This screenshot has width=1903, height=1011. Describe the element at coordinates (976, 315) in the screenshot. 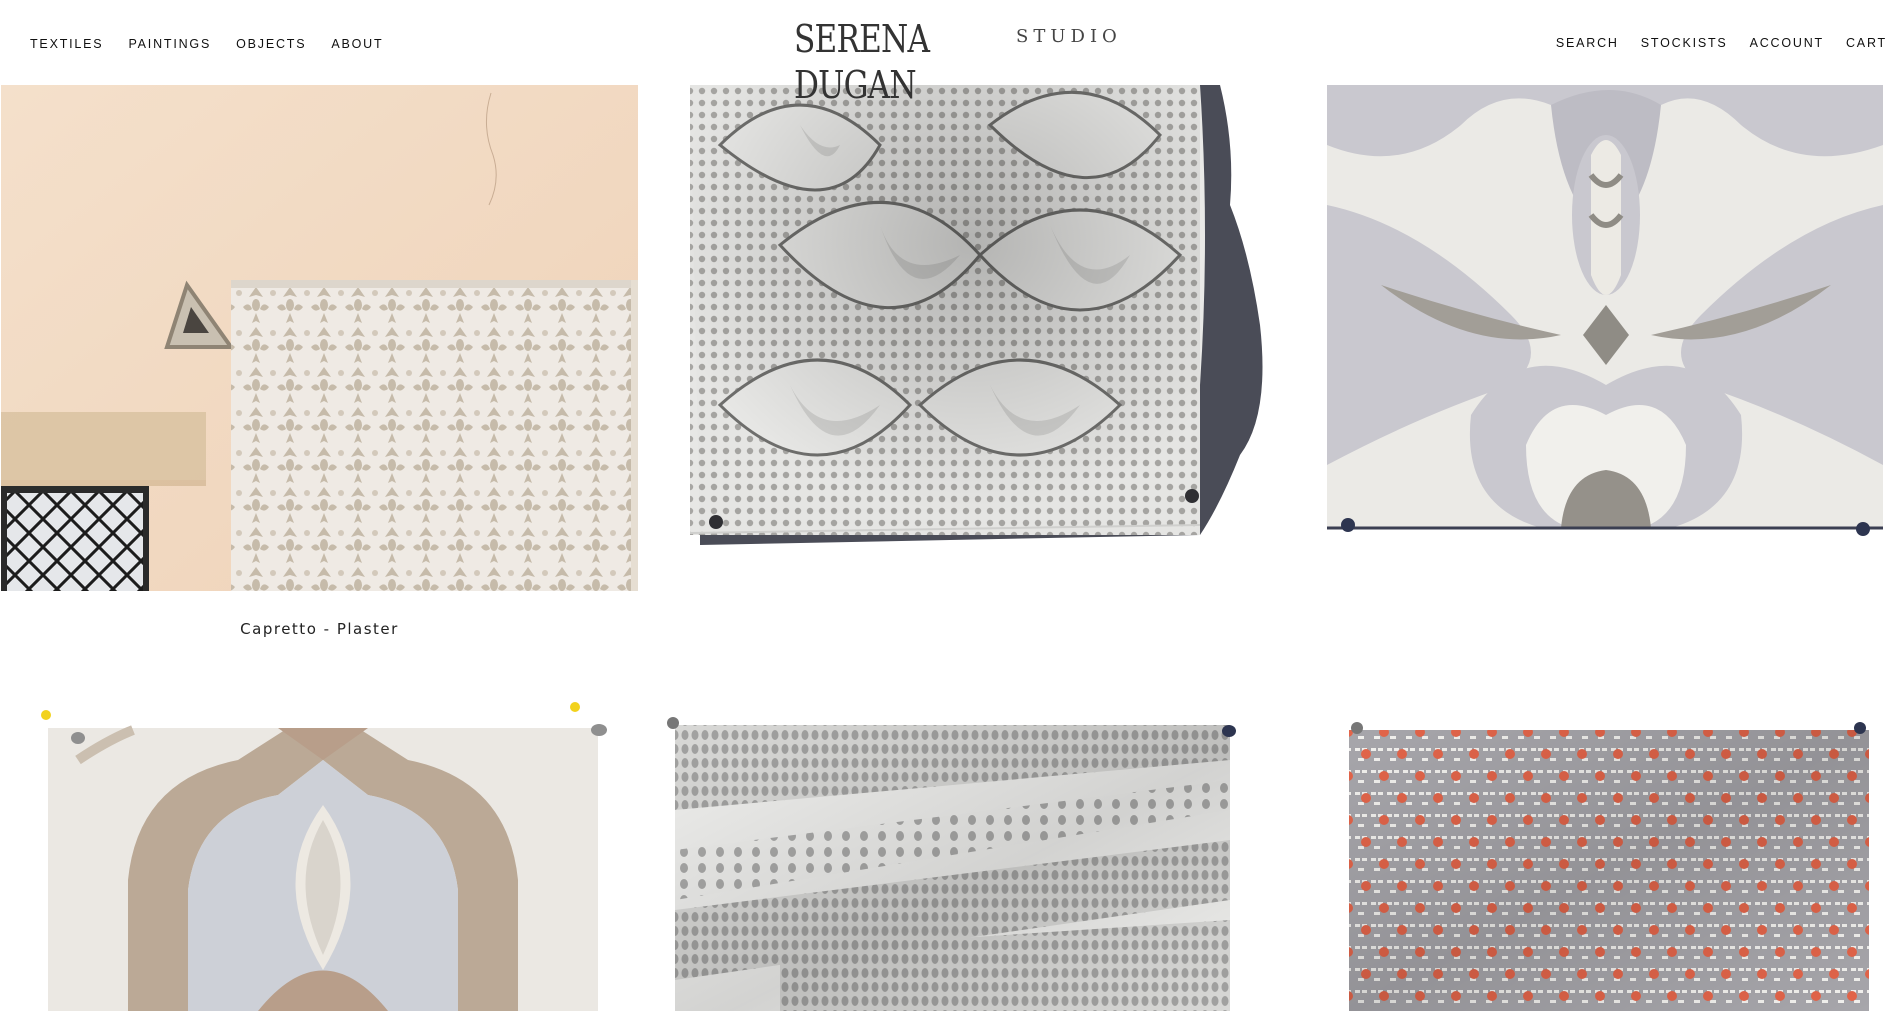

I see `fabric-swatch-leaf` at that location.